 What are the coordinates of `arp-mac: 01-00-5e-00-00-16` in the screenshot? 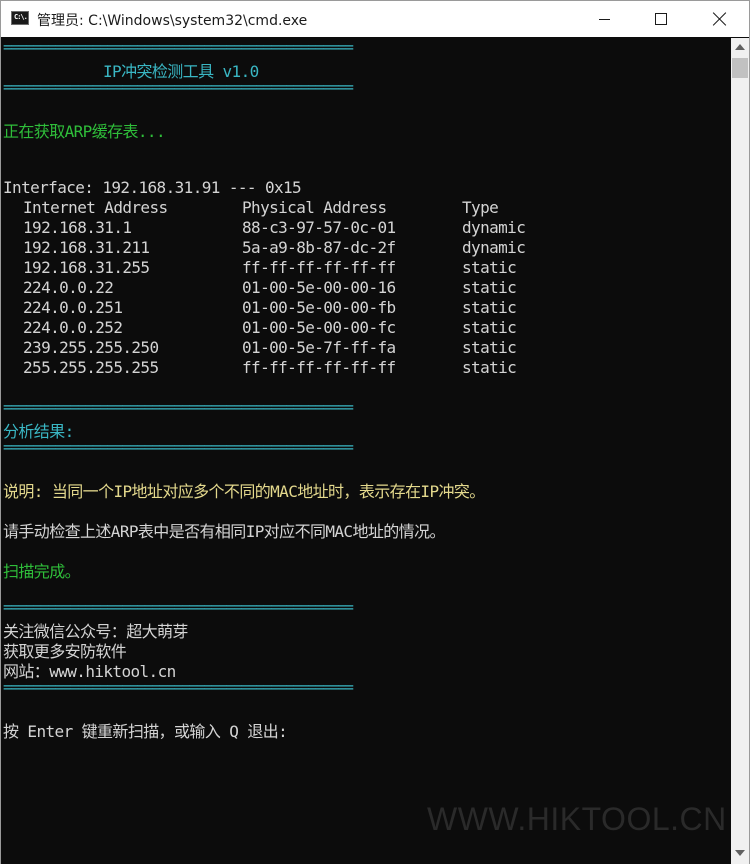 It's located at (319, 287).